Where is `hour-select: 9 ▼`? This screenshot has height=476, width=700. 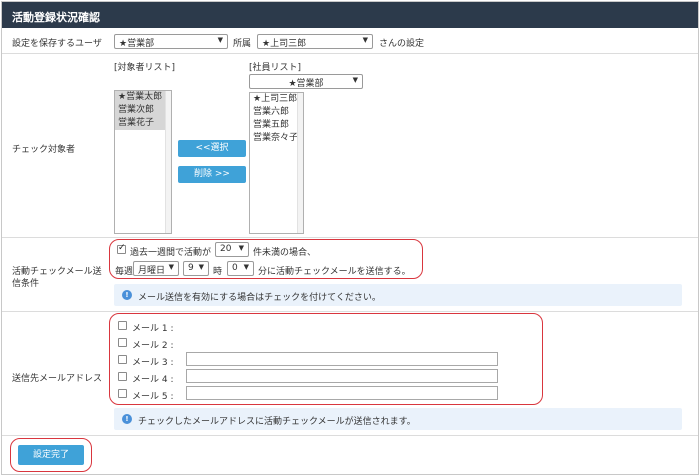 hour-select: 9 ▼ is located at coordinates (196, 268).